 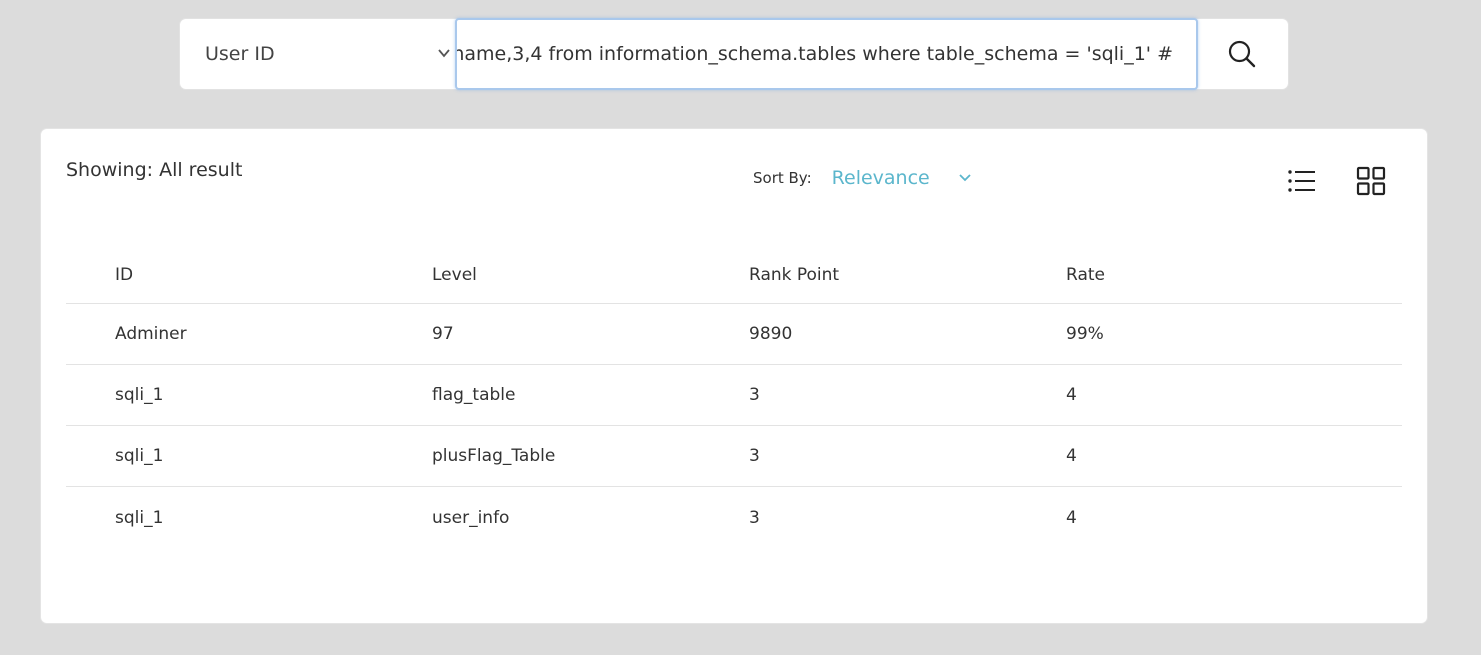 What do you see at coordinates (443, 334) in the screenshot?
I see `cell-level: 97` at bounding box center [443, 334].